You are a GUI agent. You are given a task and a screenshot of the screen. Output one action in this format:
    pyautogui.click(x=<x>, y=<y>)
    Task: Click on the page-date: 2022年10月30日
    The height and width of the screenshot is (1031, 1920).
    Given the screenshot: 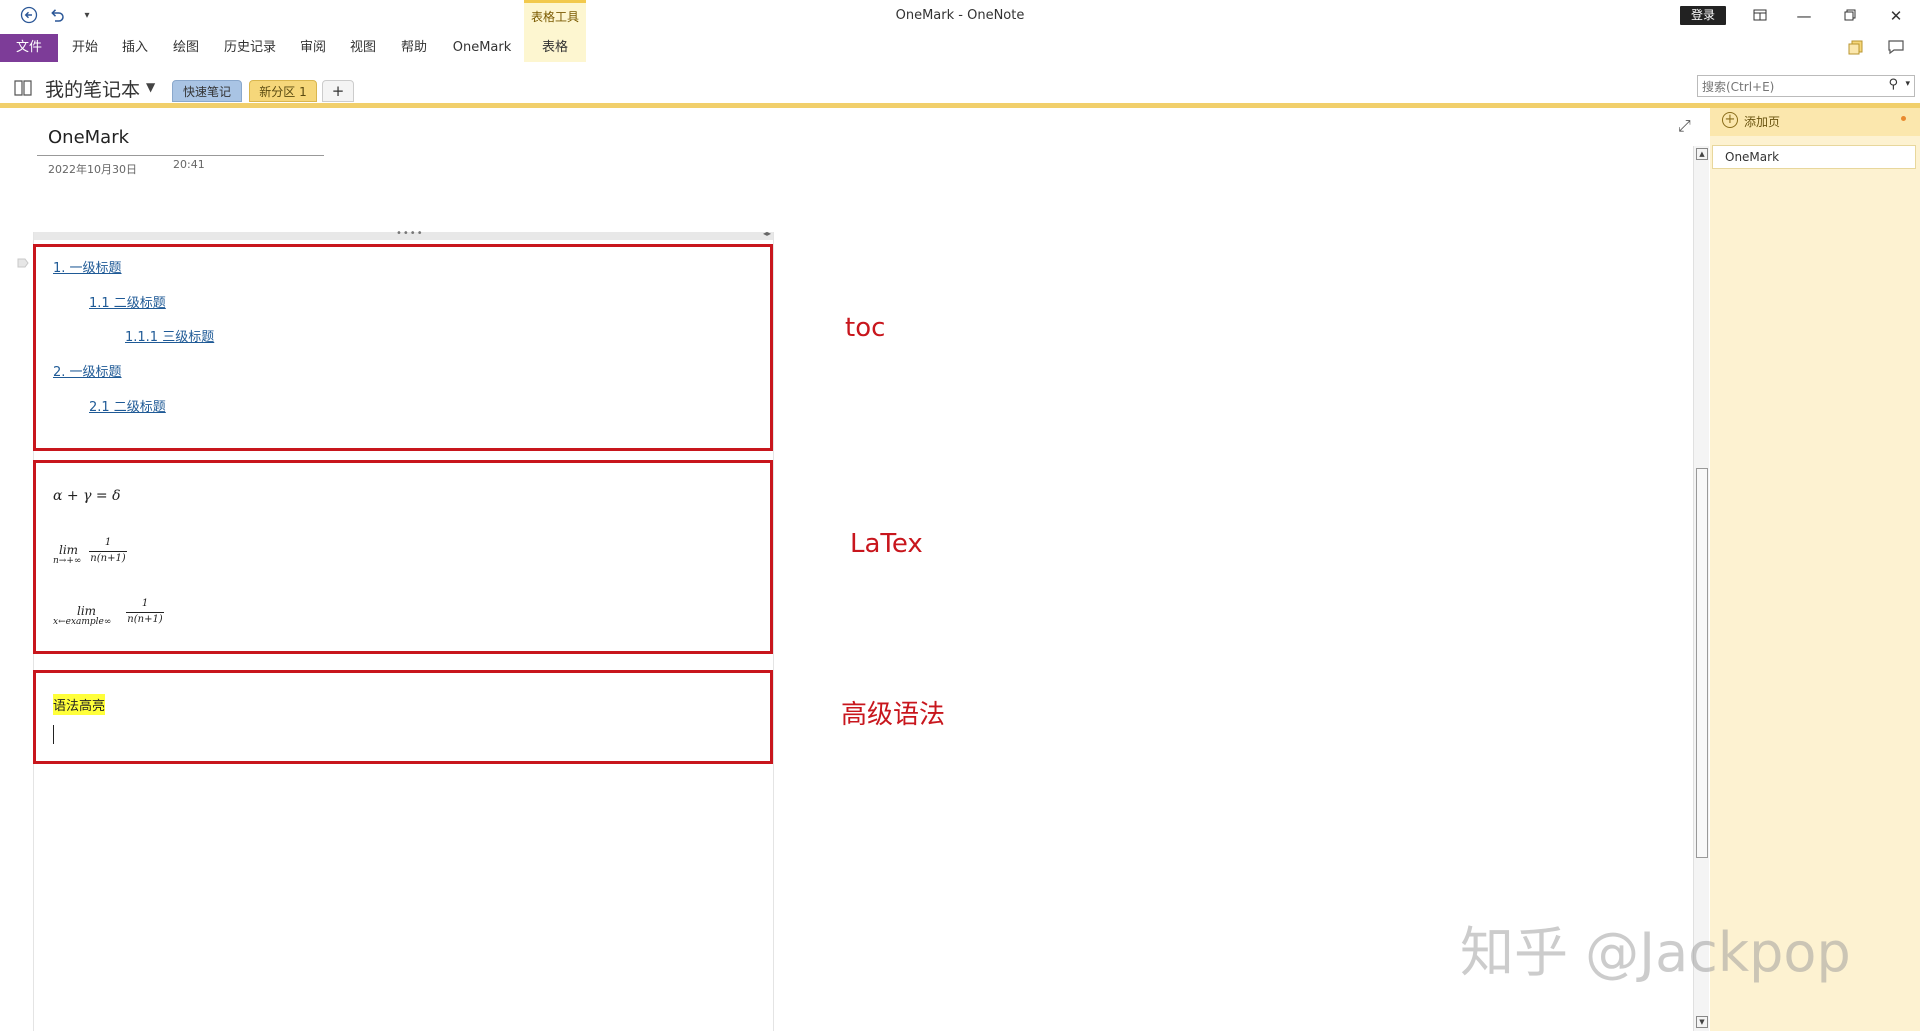 What is the action you would take?
    pyautogui.click(x=92, y=169)
    